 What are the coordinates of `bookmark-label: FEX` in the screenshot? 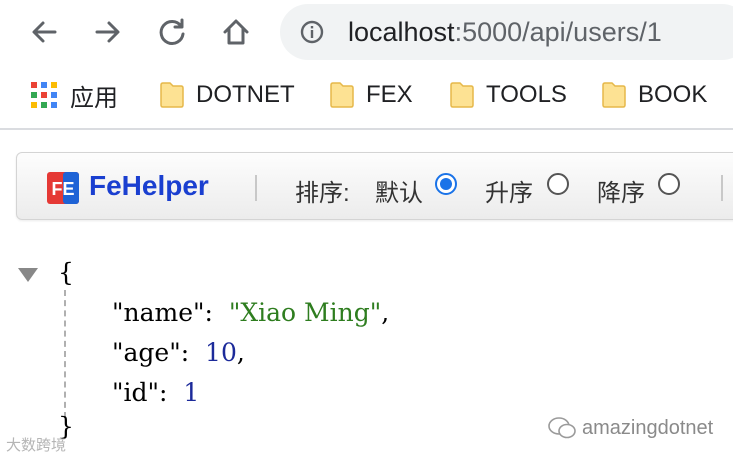 It's located at (389, 94).